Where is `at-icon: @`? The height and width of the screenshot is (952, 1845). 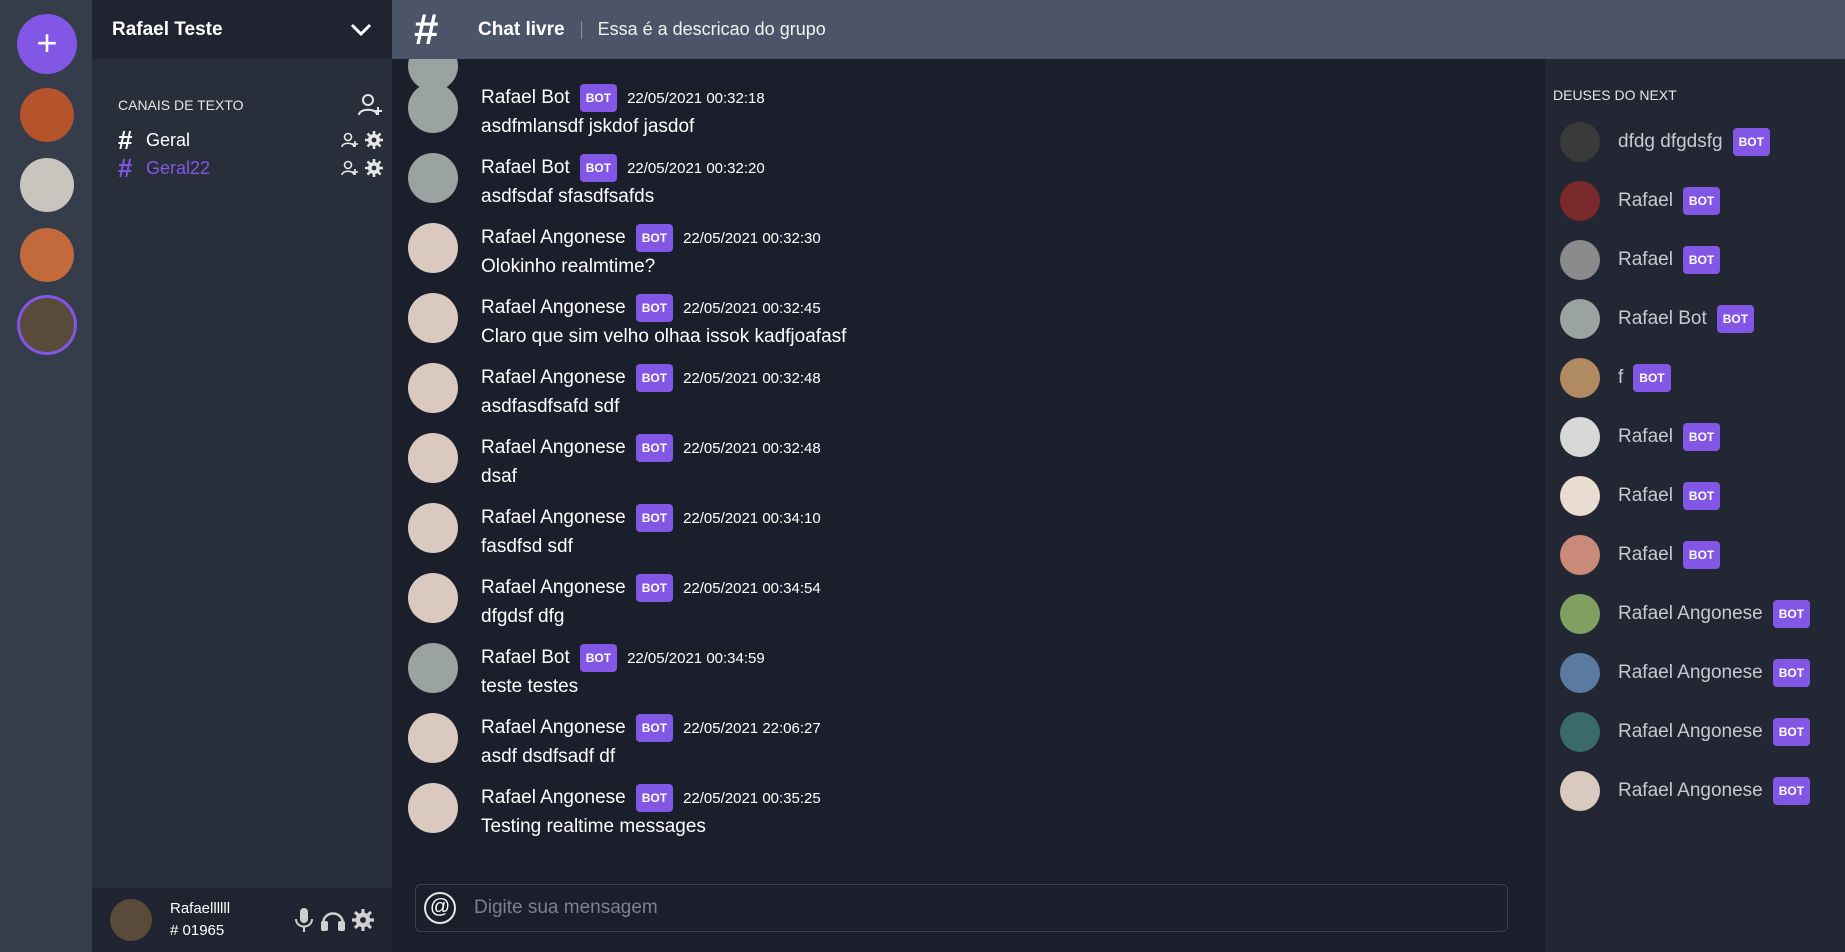
at-icon: @ is located at coordinates (440, 908).